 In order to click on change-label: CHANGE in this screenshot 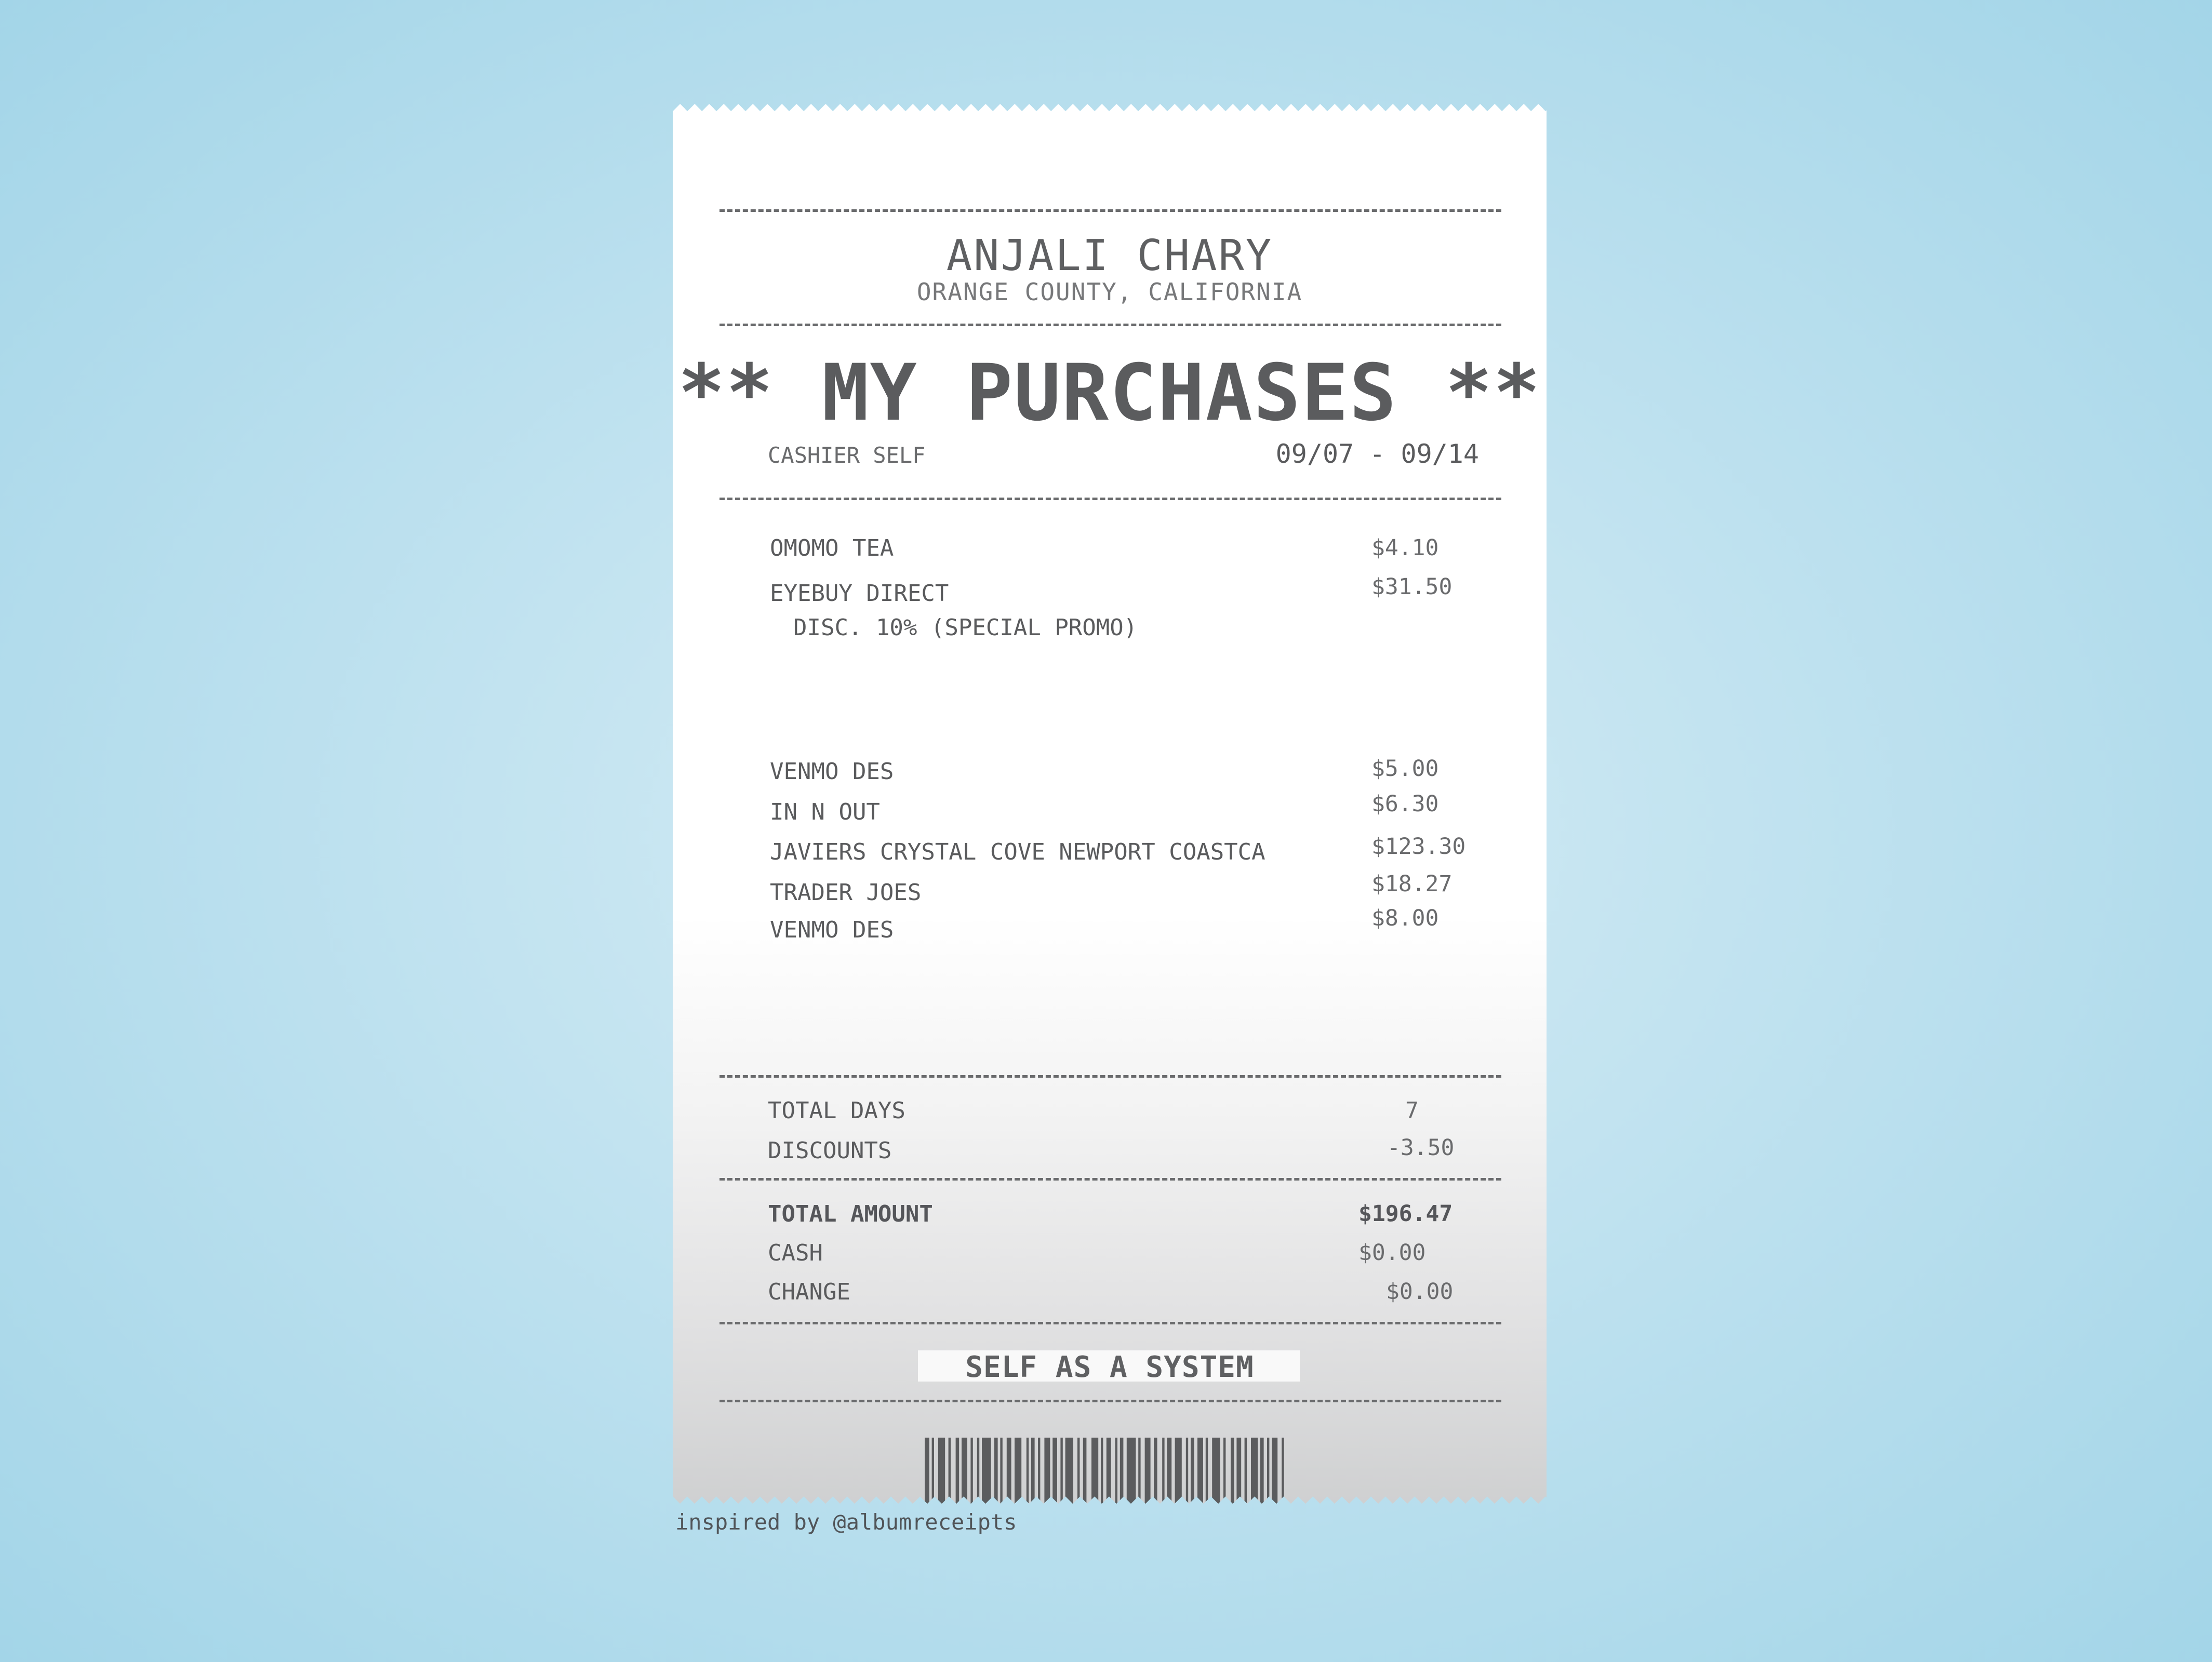, I will do `click(809, 1292)`.